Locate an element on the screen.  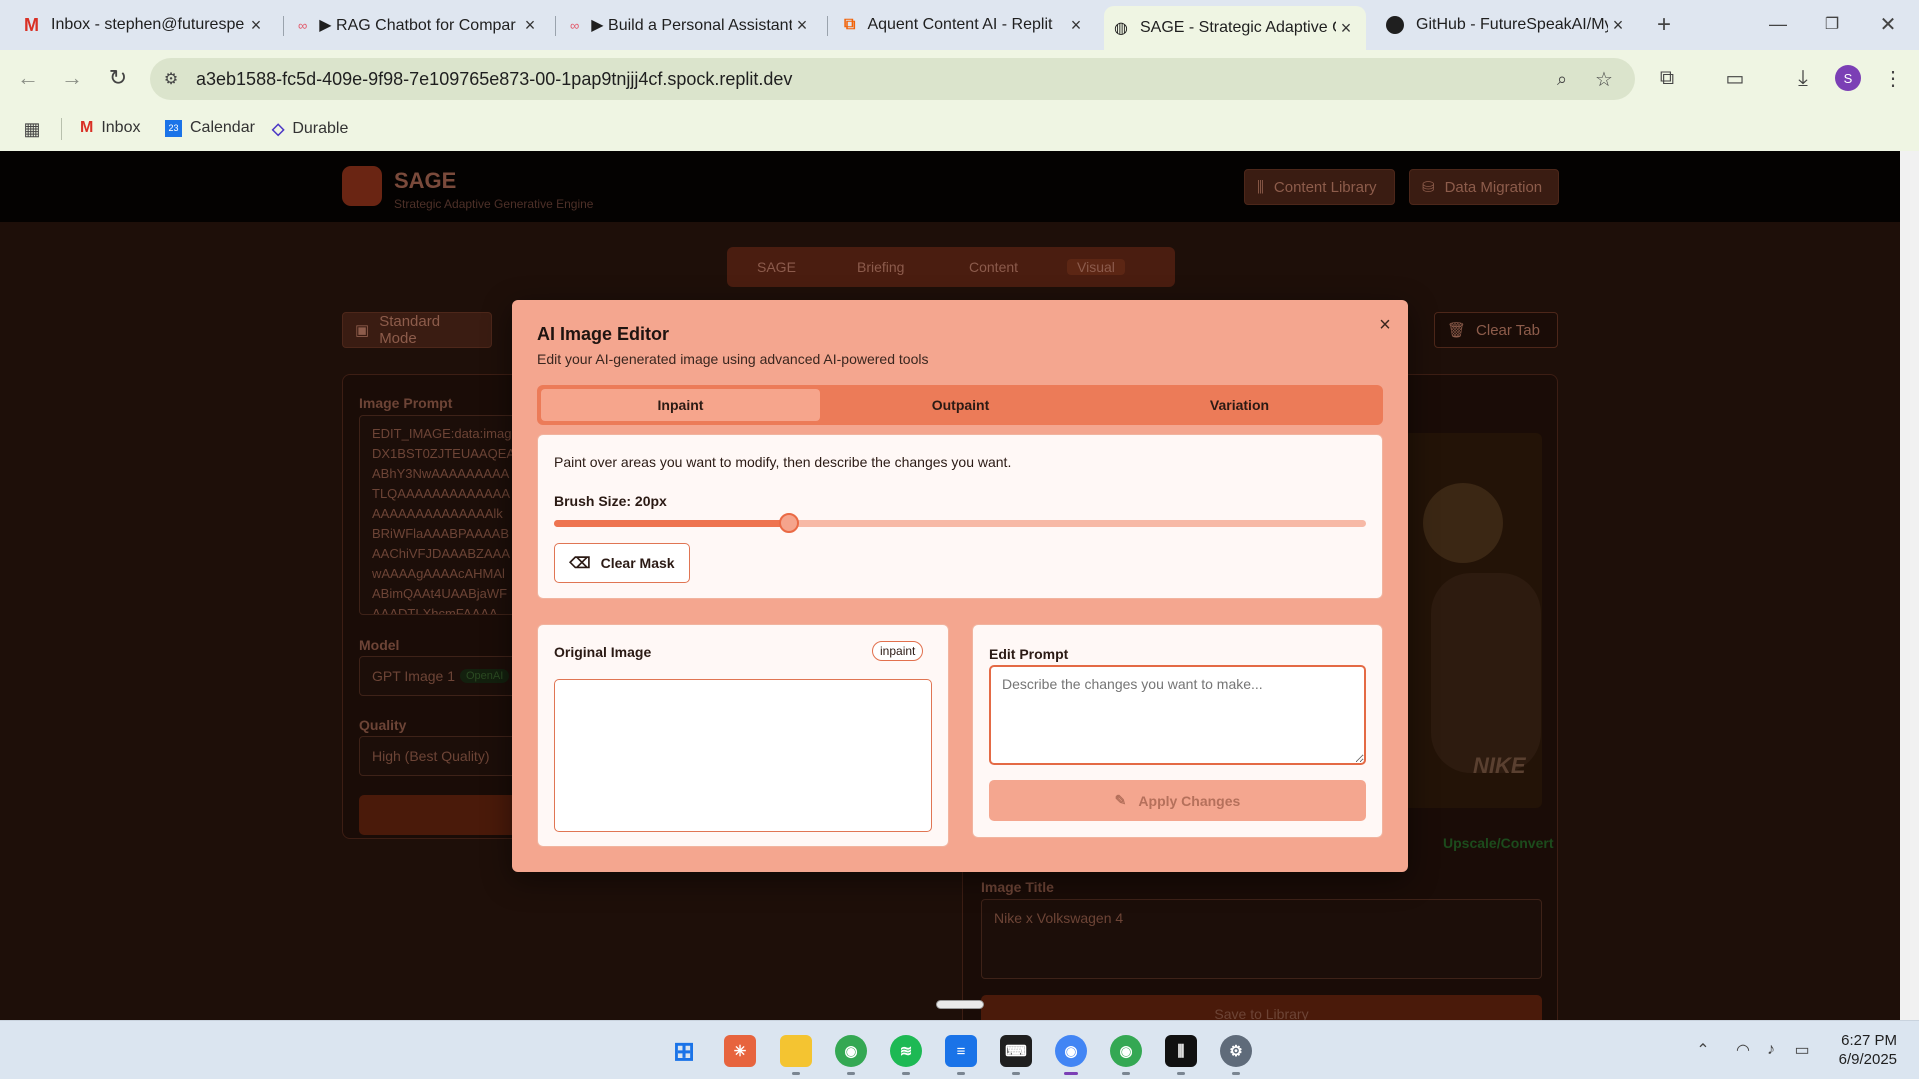
database-icon: ⛁ is located at coordinates (1428, 187).